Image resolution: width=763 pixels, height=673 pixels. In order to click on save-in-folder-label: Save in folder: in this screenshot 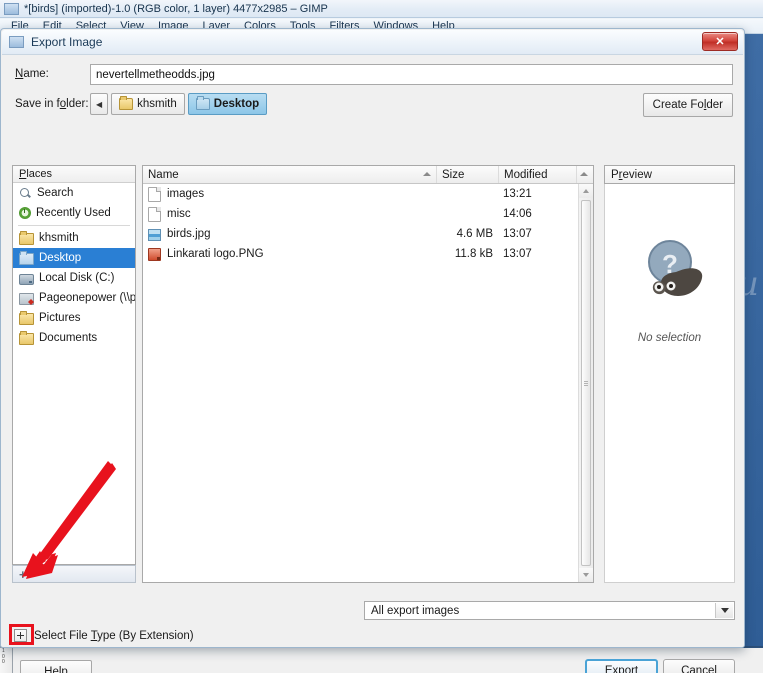, I will do `click(52, 104)`.